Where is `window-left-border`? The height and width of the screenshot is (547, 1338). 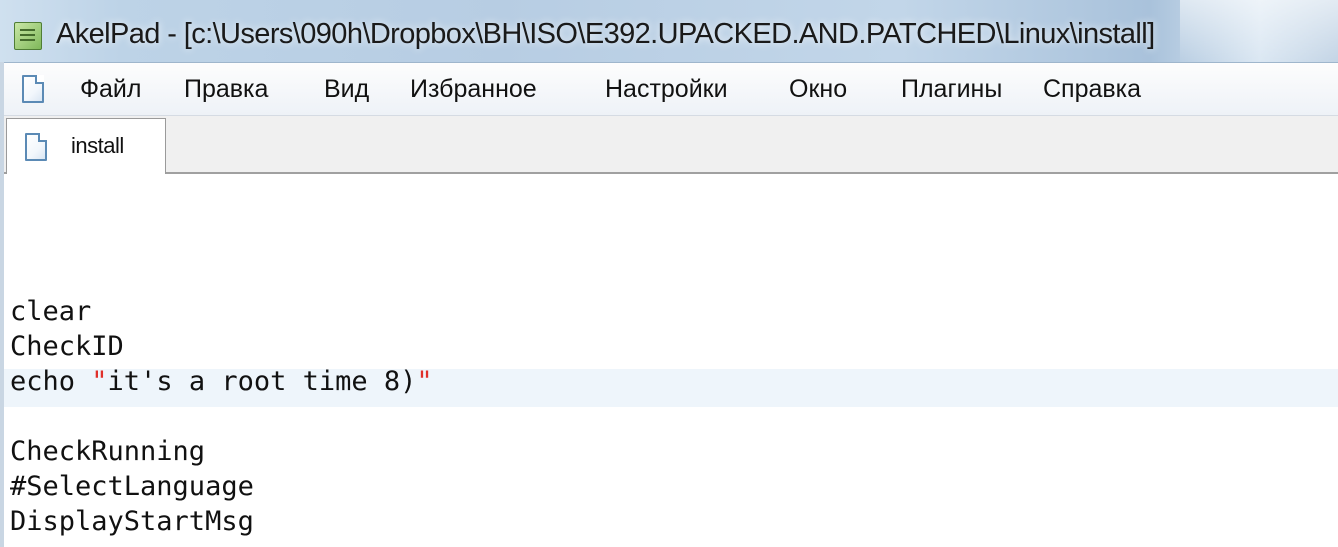
window-left-border is located at coordinates (2, 304).